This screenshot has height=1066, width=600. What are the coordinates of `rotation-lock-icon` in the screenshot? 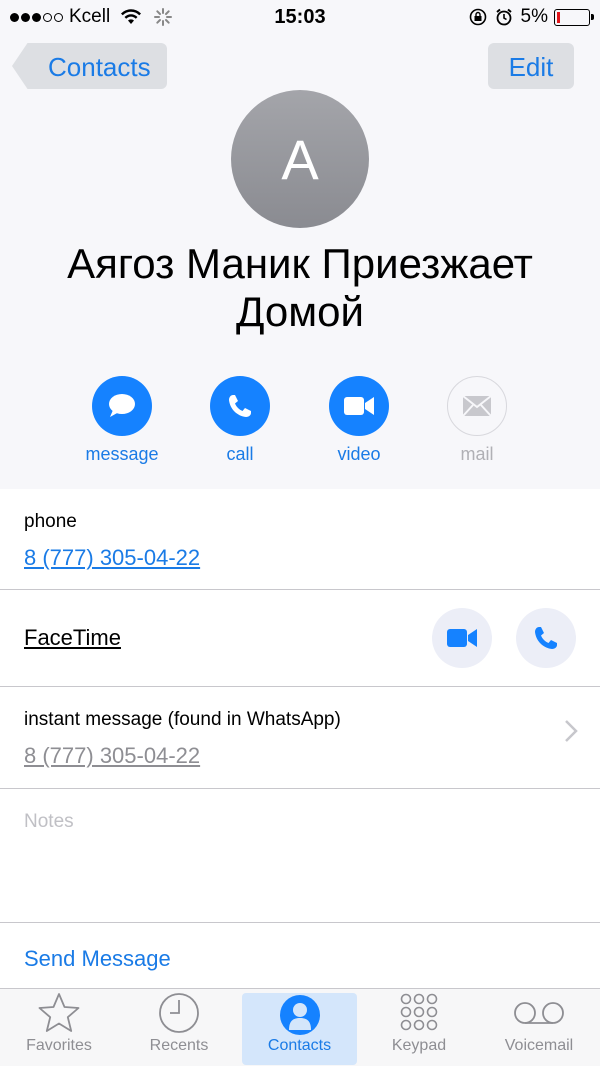 It's located at (478, 17).